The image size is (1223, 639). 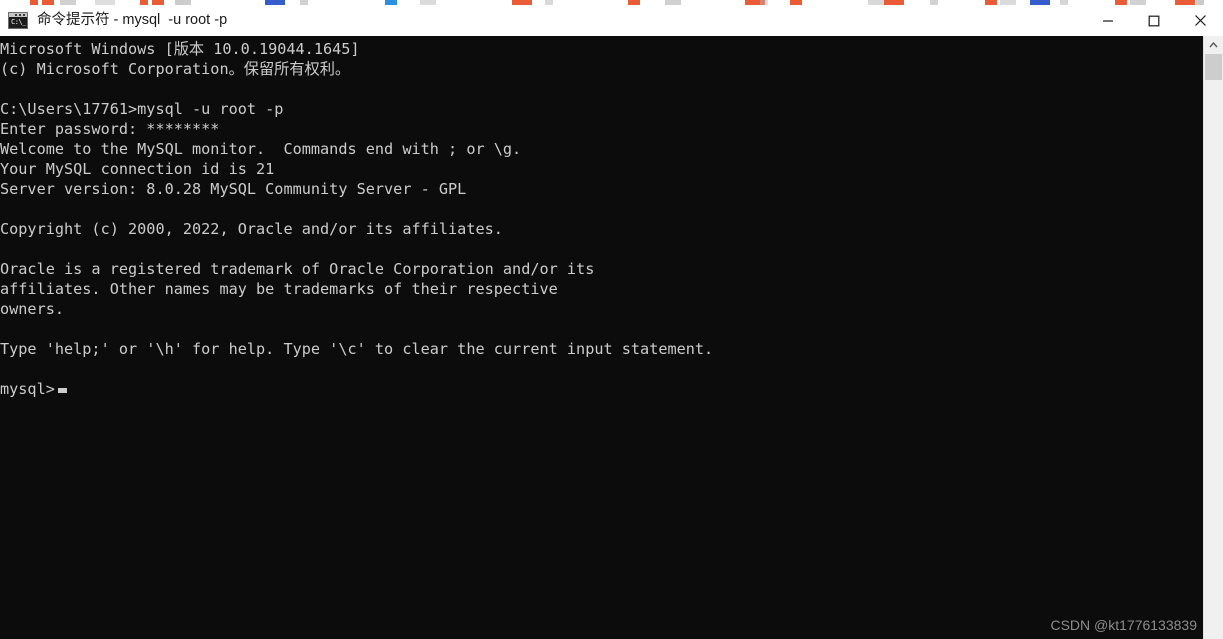 What do you see at coordinates (180, 49) in the screenshot?
I see `terminal-line: Microsoft Windows [版本 10.0.19044.1645]` at bounding box center [180, 49].